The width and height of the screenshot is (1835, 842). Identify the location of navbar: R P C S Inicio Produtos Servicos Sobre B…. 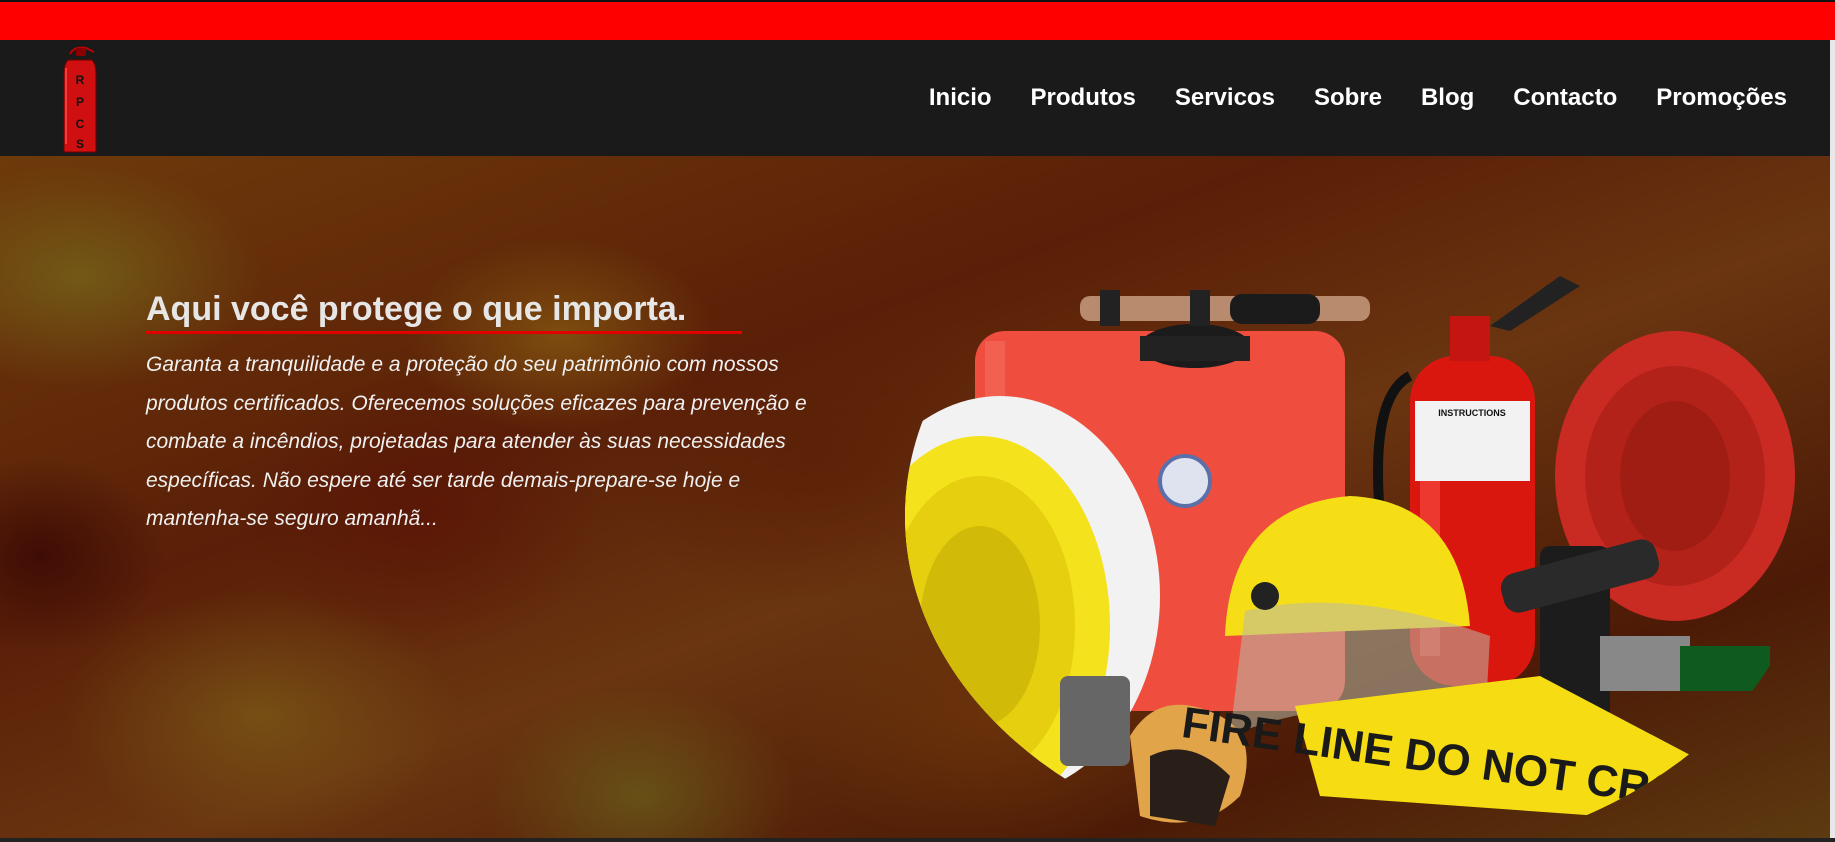
(915, 98).